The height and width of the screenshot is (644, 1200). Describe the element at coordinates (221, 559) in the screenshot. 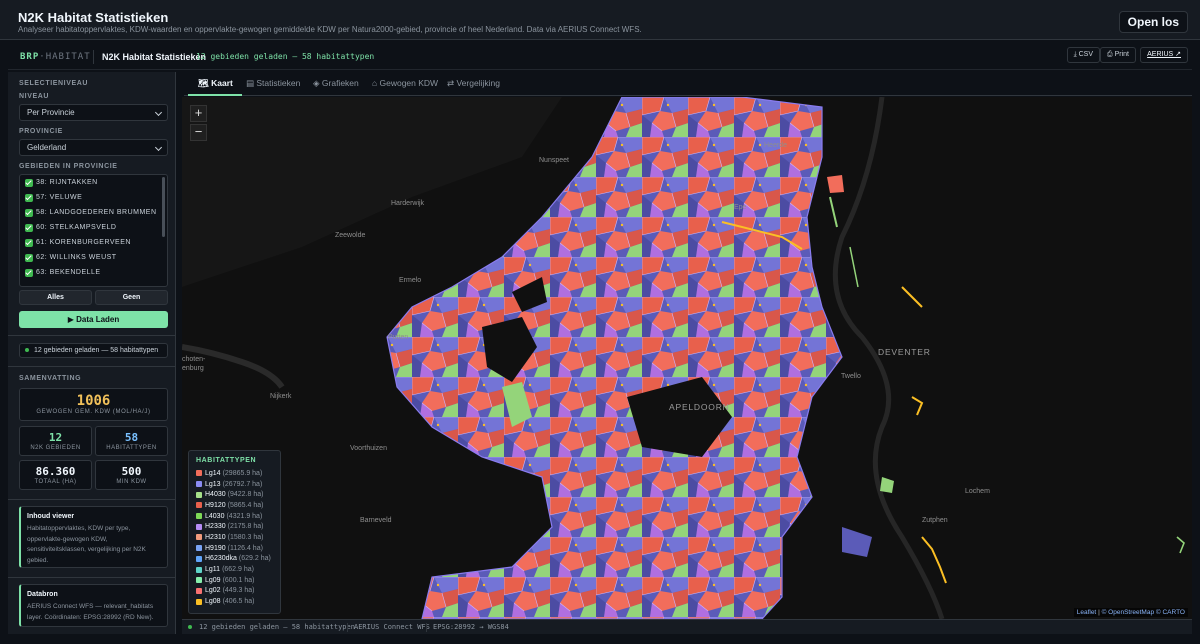

I see `legend-code: H6230dka` at that location.